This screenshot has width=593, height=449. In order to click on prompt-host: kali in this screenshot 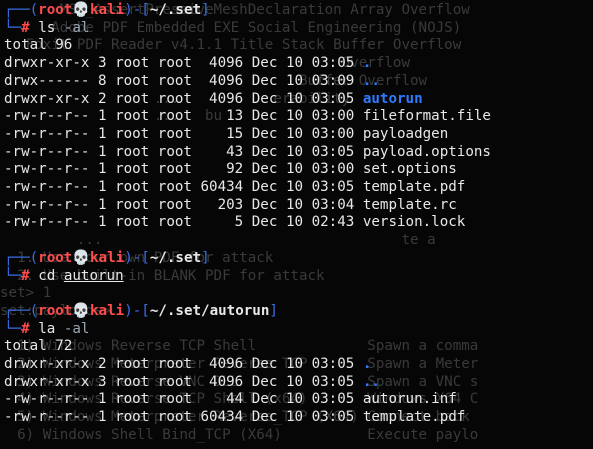, I will do `click(107, 257)`.